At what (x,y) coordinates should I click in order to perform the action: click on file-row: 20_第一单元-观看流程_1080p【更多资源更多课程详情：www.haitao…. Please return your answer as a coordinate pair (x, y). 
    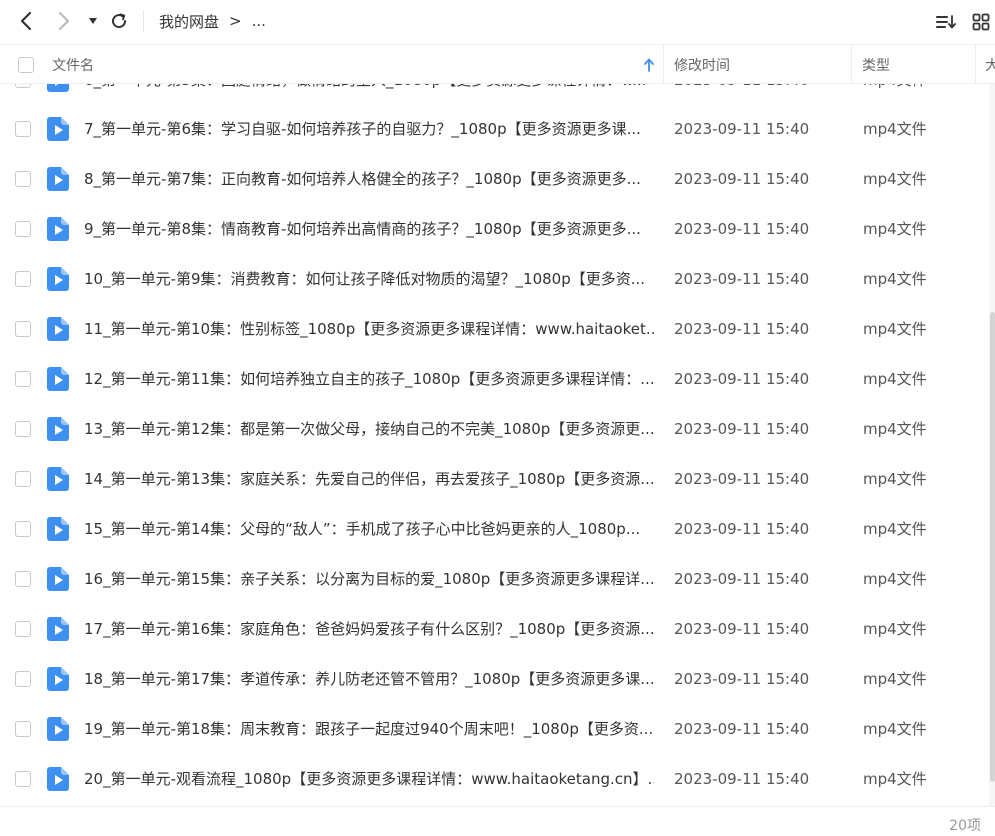
    Looking at the image, I should click on (495, 779).